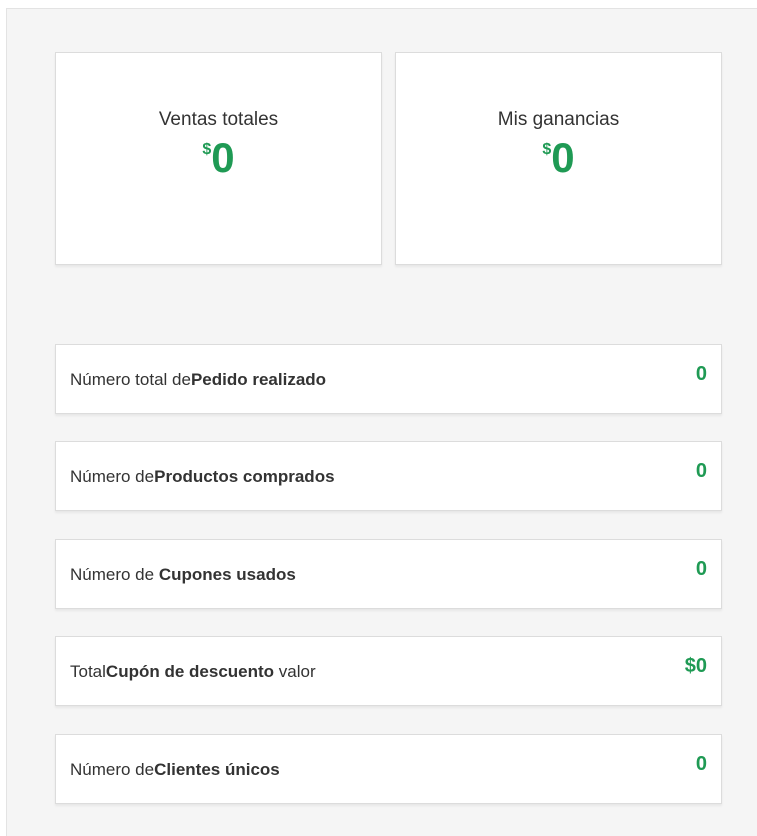 The height and width of the screenshot is (836, 757). I want to click on total-sales-currency: $, so click(207, 149).